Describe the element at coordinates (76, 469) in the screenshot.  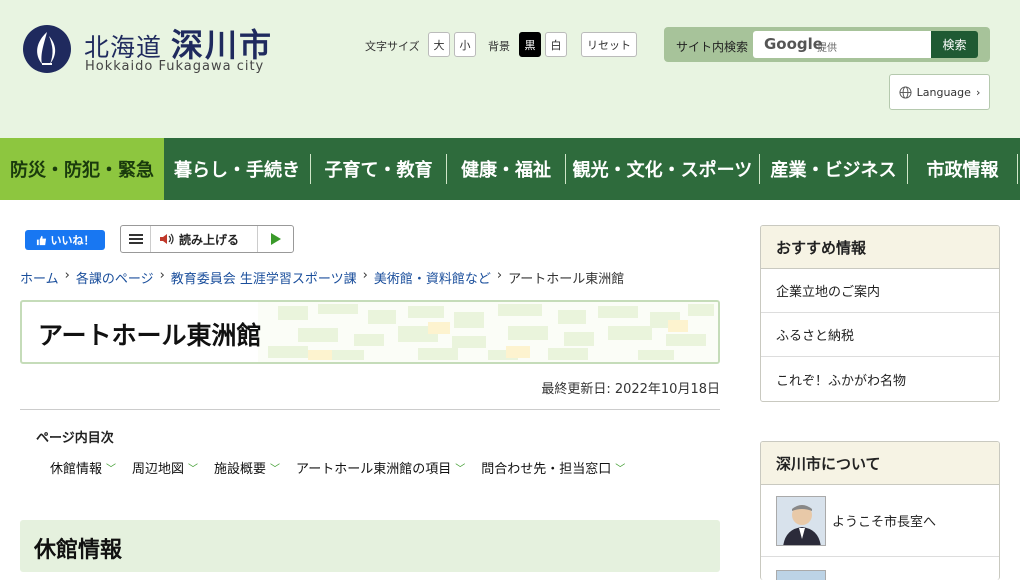
I see `toc-label: 休館情報` at that location.